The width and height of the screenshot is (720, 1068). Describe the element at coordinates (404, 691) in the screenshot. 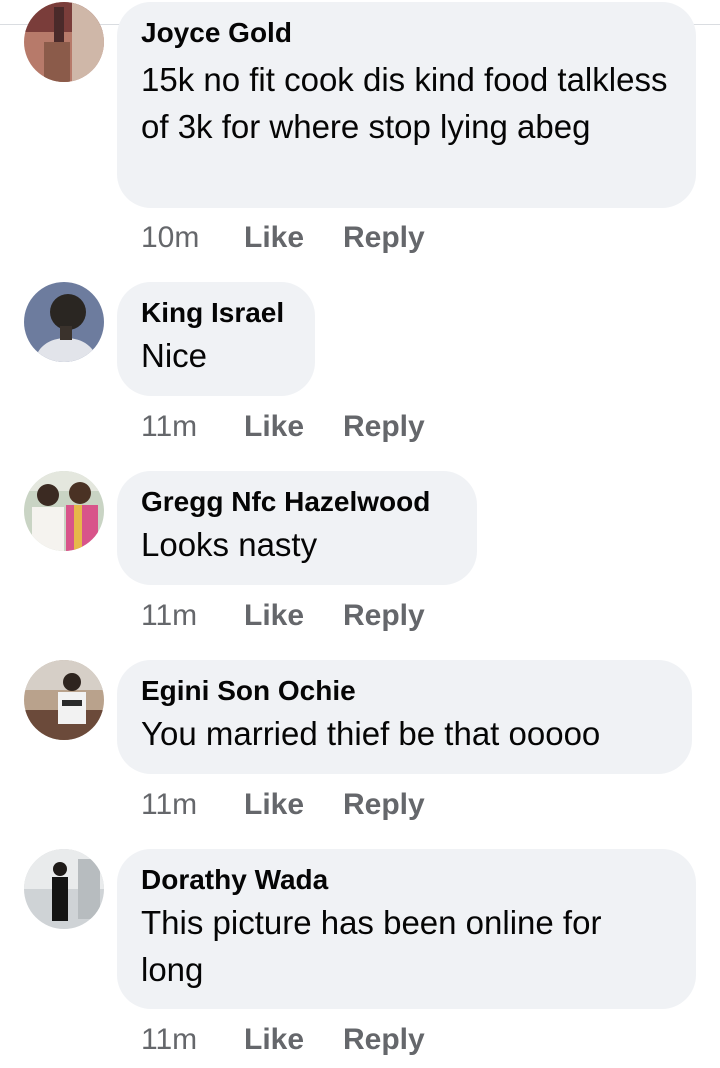

I see `comment-author: Egini Son Ochie` at that location.